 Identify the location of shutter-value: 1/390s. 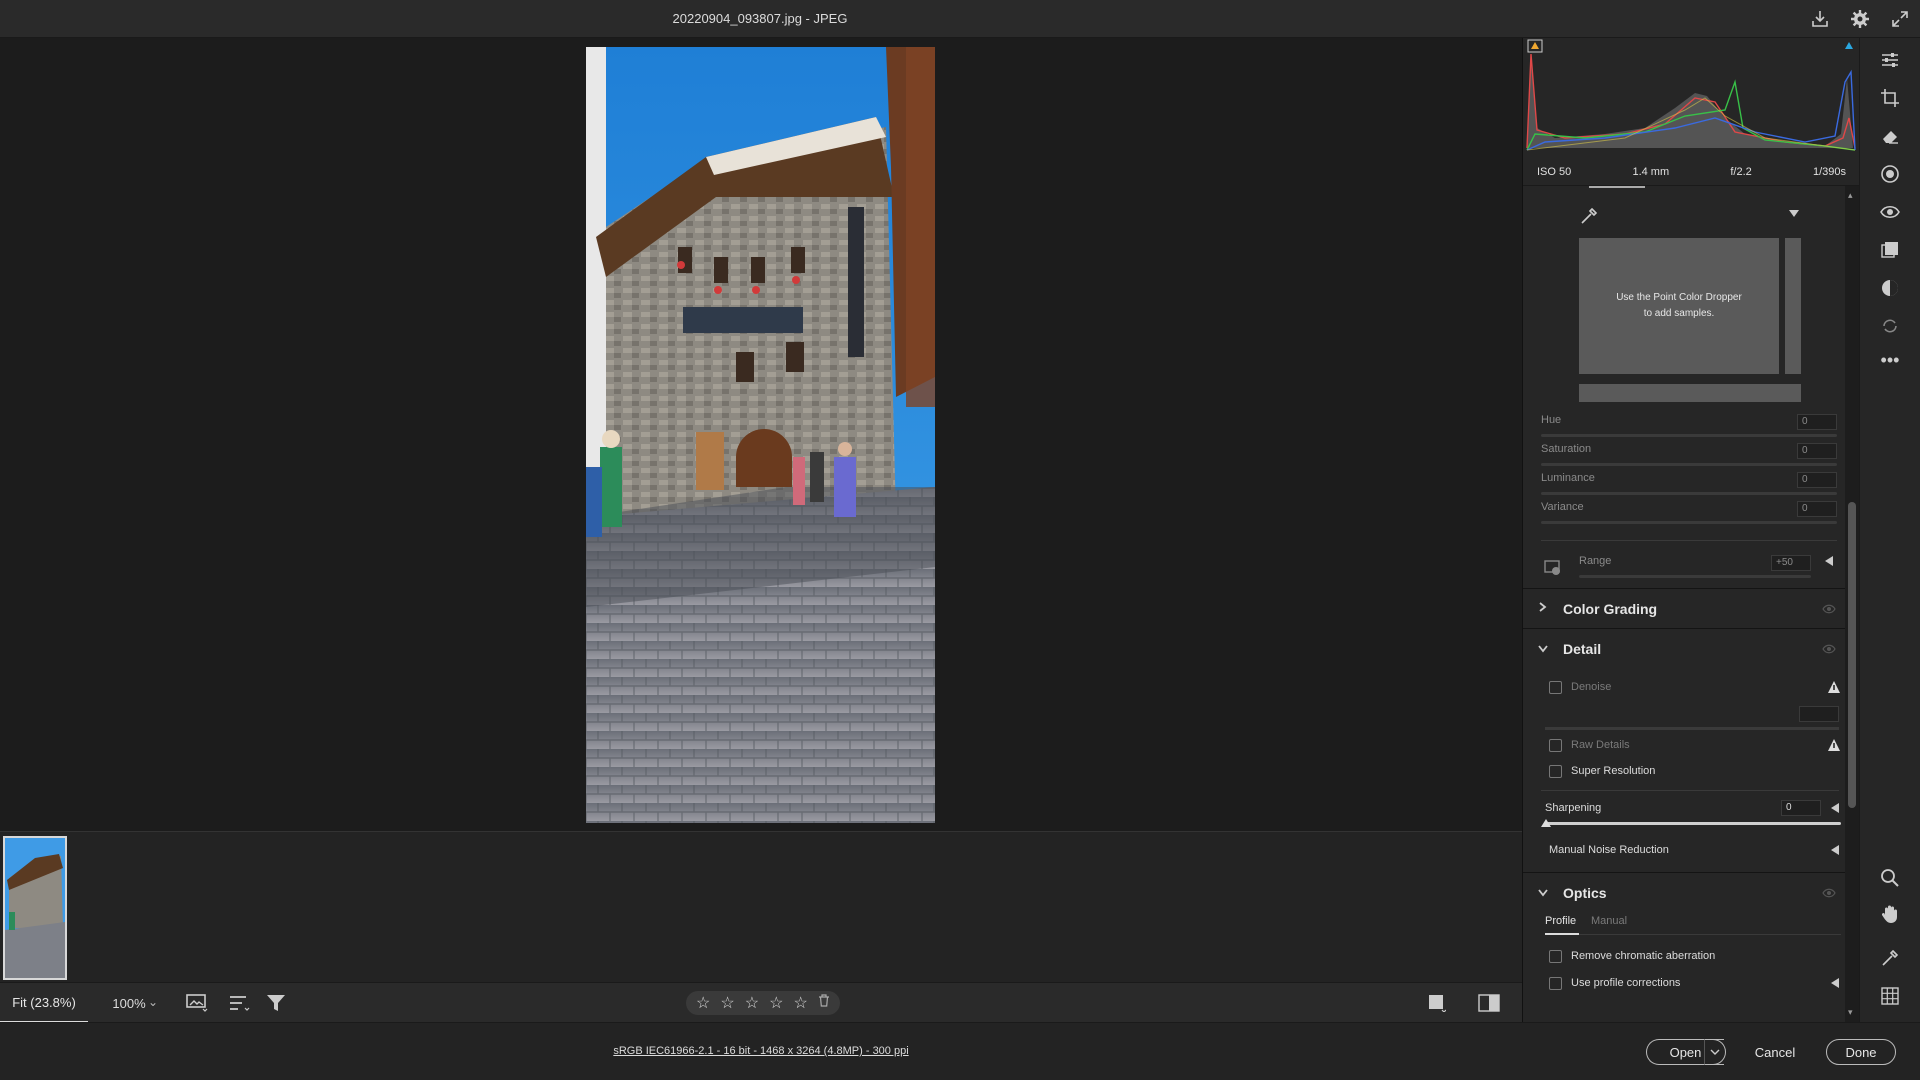
(1829, 171).